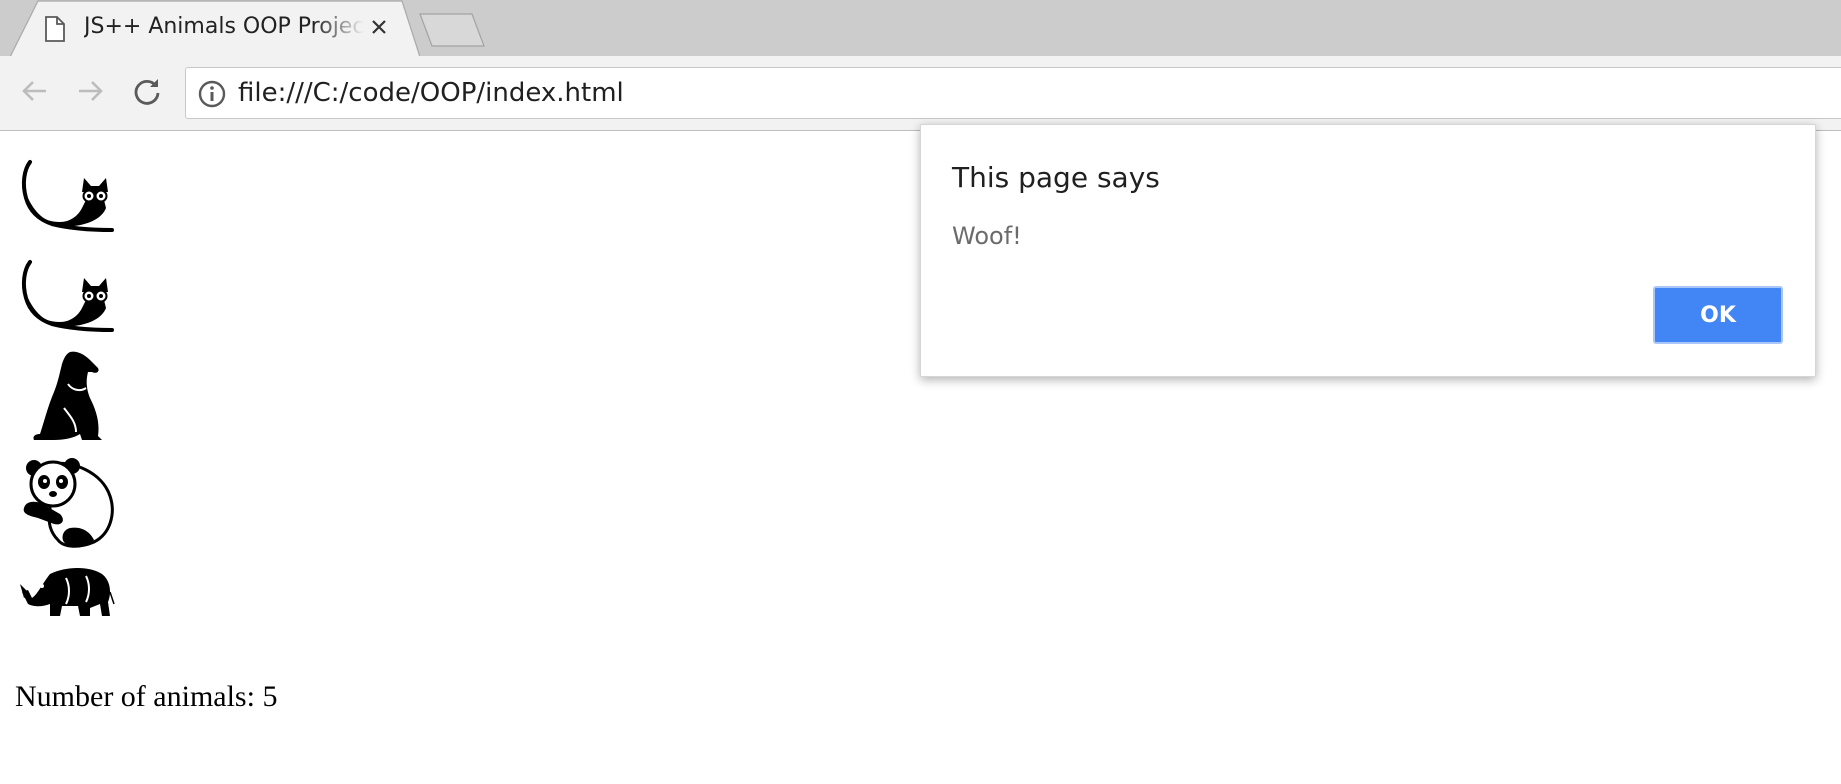 This screenshot has height=784, width=1841. Describe the element at coordinates (68, 398) in the screenshot. I see `dog-icon` at that location.